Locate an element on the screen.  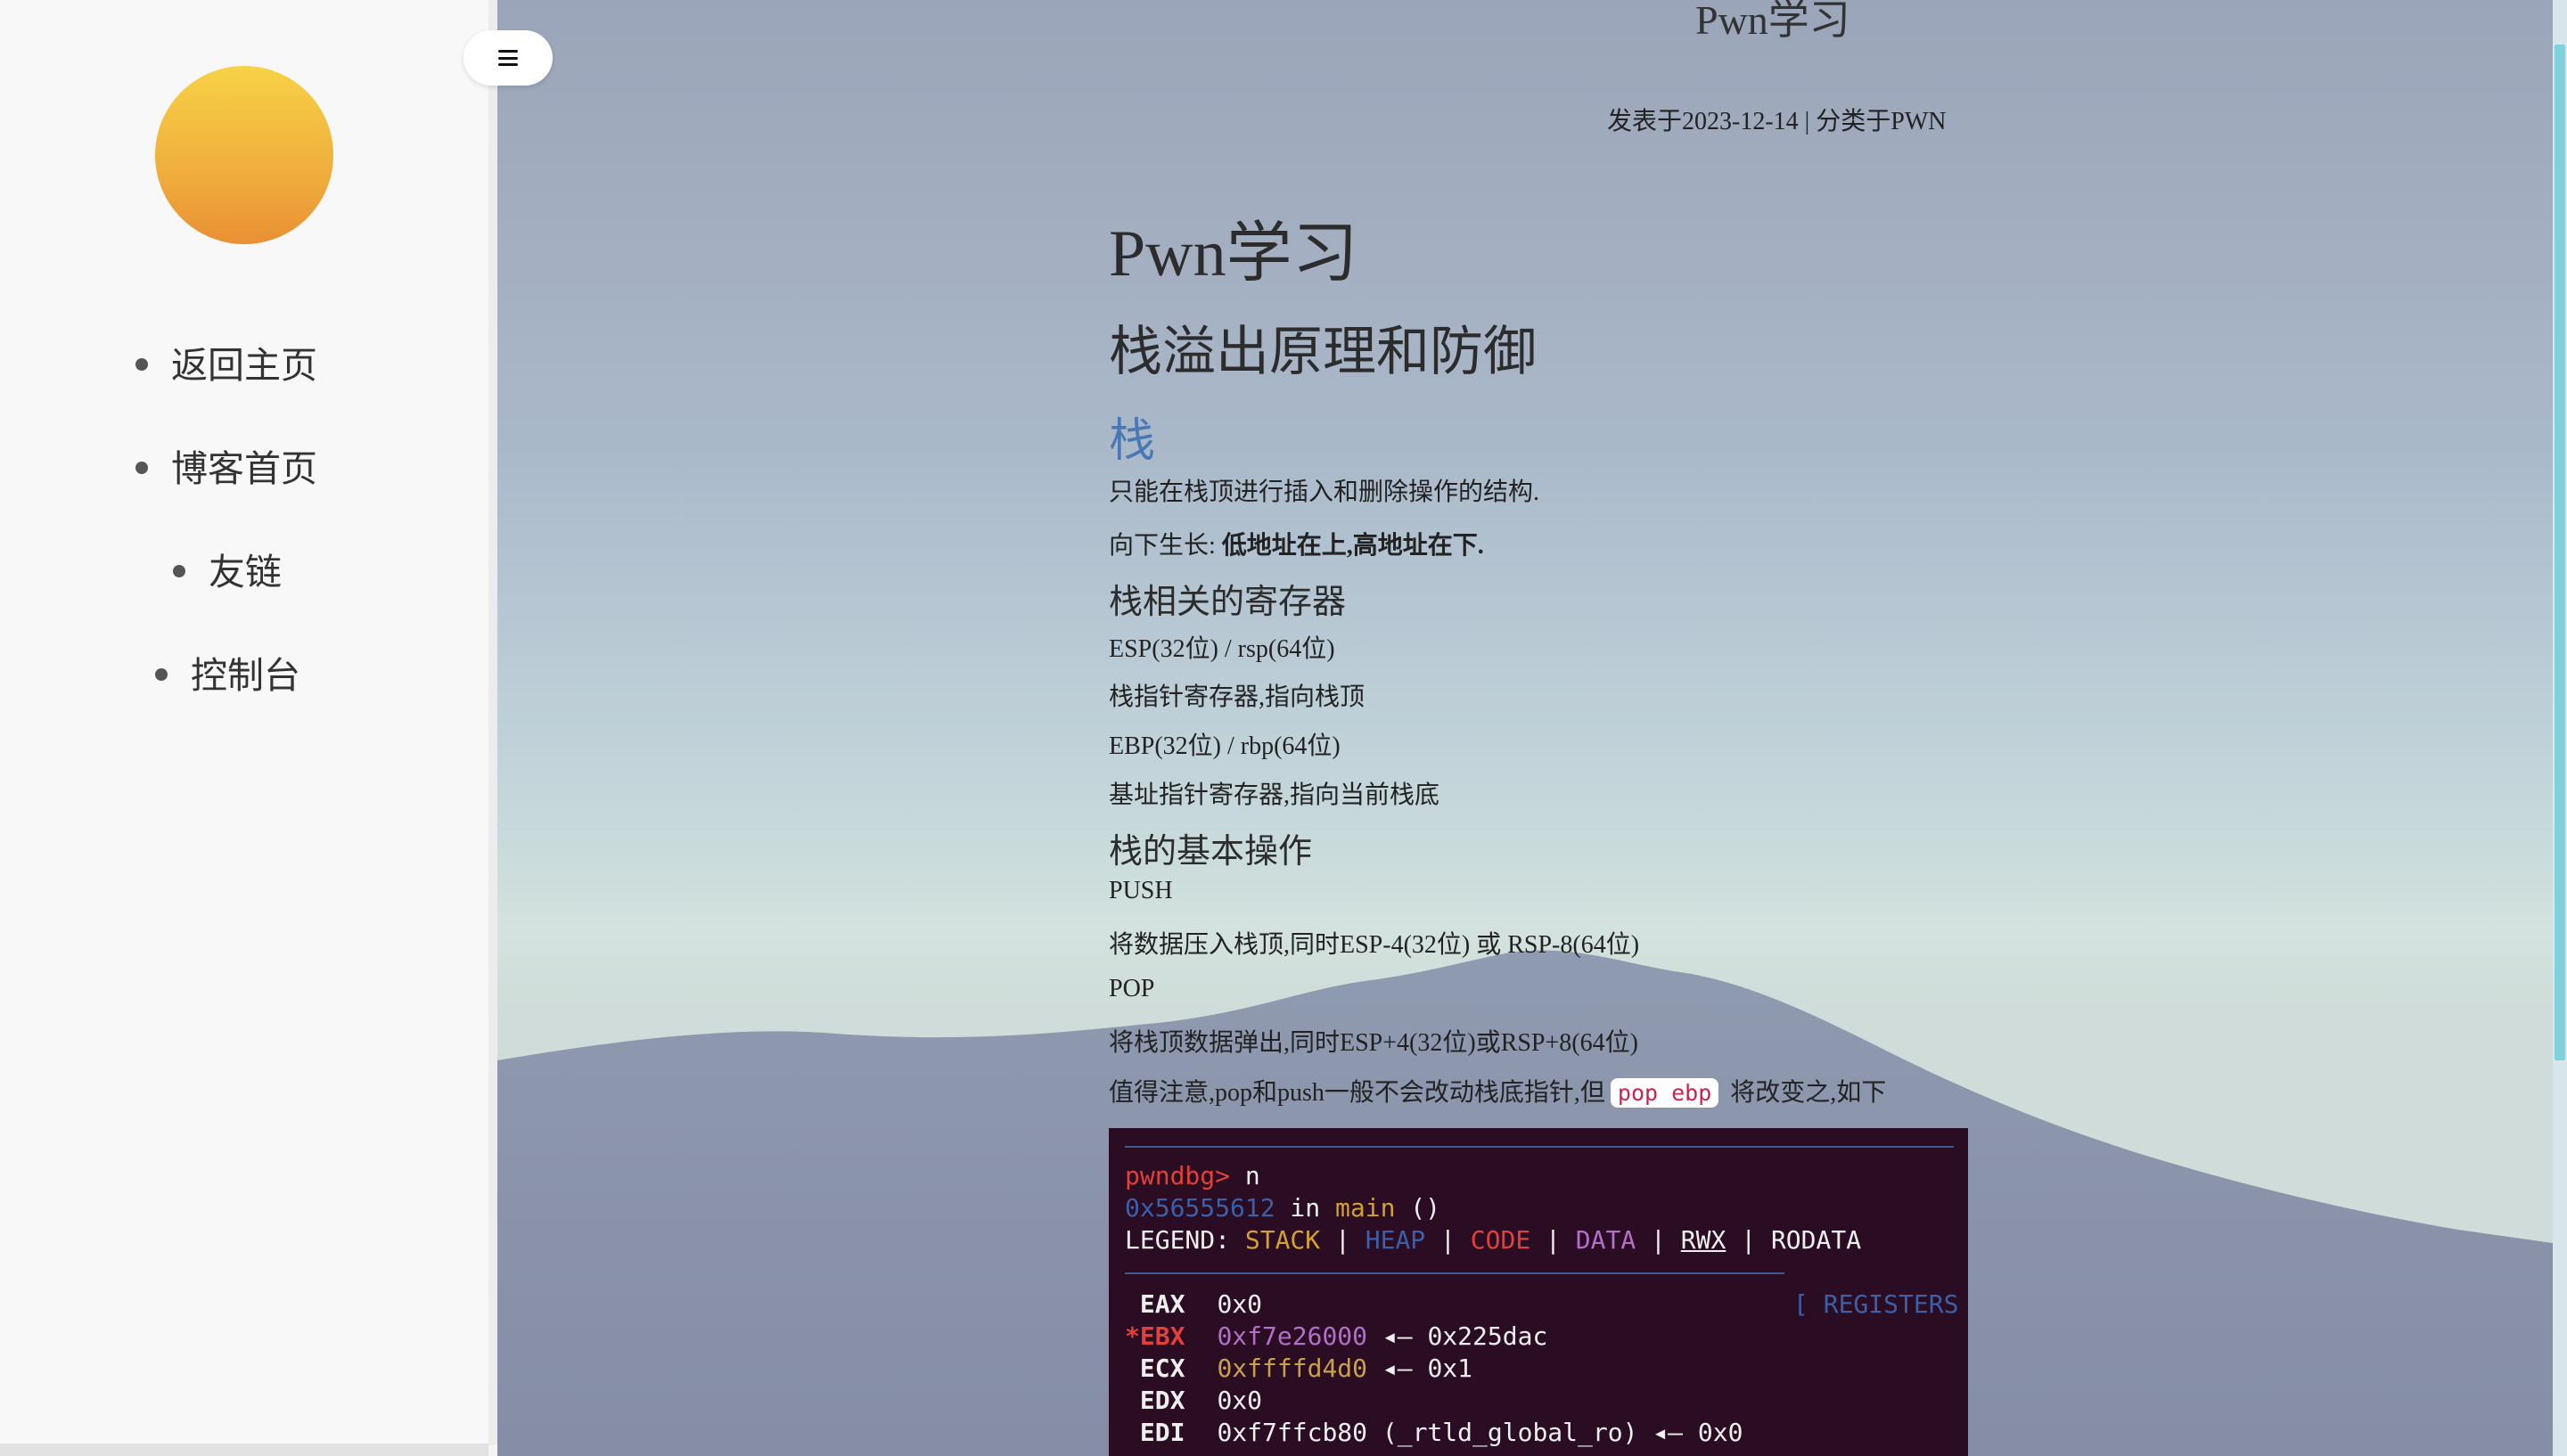
nav-item-console: 控制台 is located at coordinates (228, 676).